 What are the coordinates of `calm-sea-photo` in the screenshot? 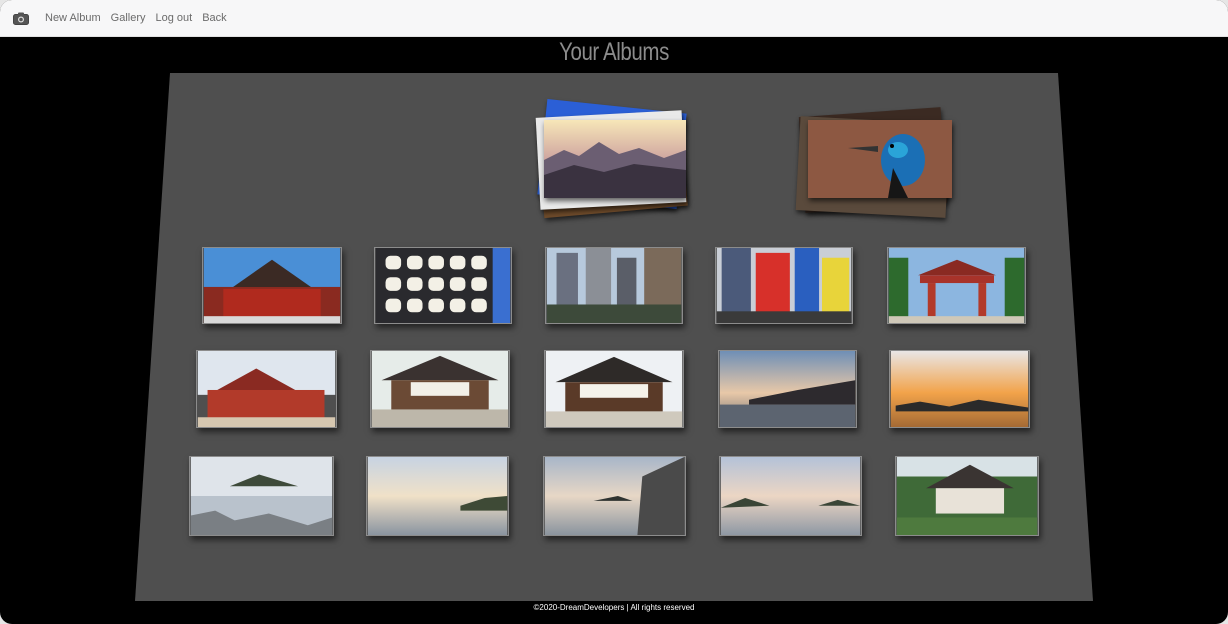 It's located at (437, 496).